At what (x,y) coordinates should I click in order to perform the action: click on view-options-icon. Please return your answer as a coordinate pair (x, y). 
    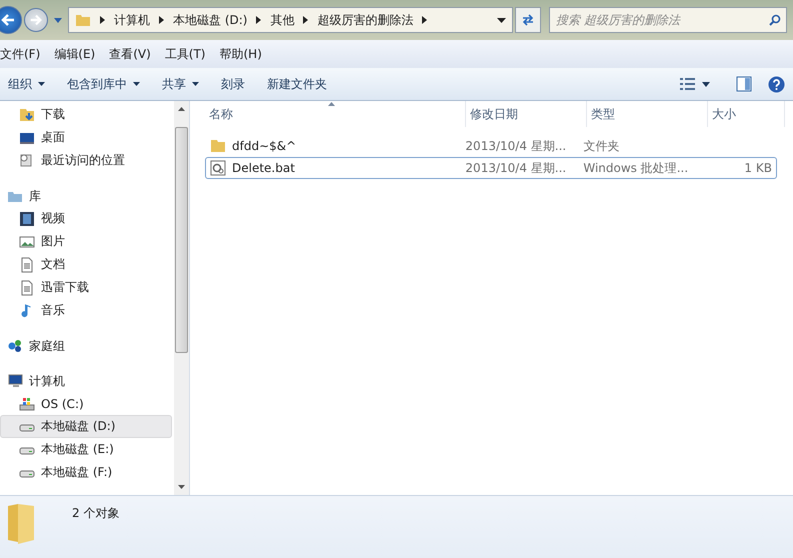
    Looking at the image, I should click on (688, 84).